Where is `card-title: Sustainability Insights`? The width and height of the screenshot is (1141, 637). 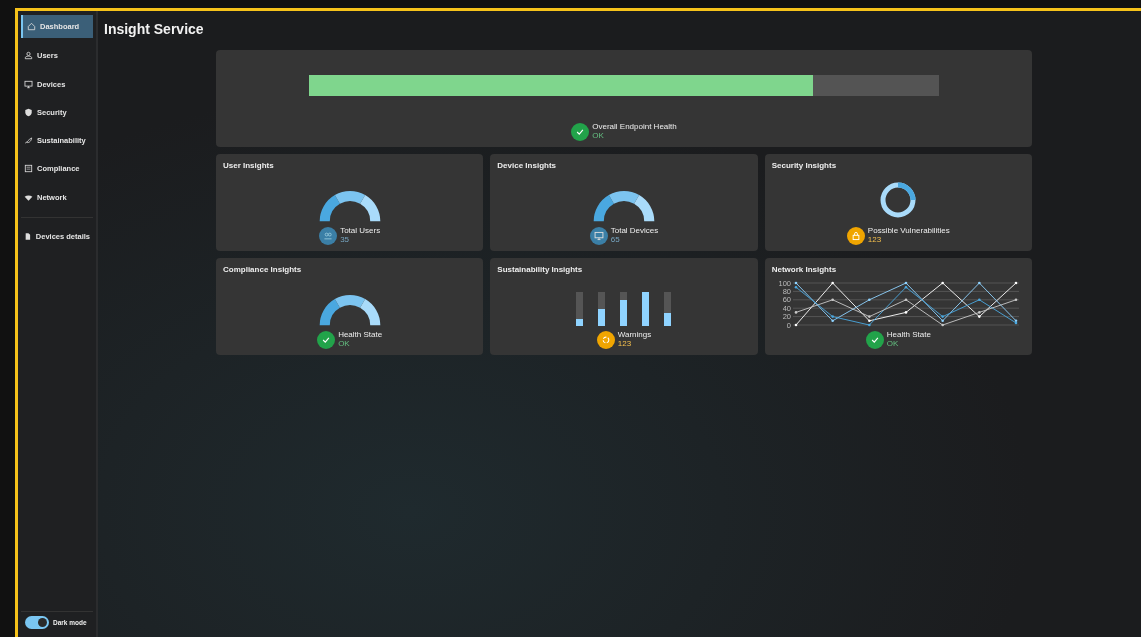 card-title: Sustainability Insights is located at coordinates (540, 270).